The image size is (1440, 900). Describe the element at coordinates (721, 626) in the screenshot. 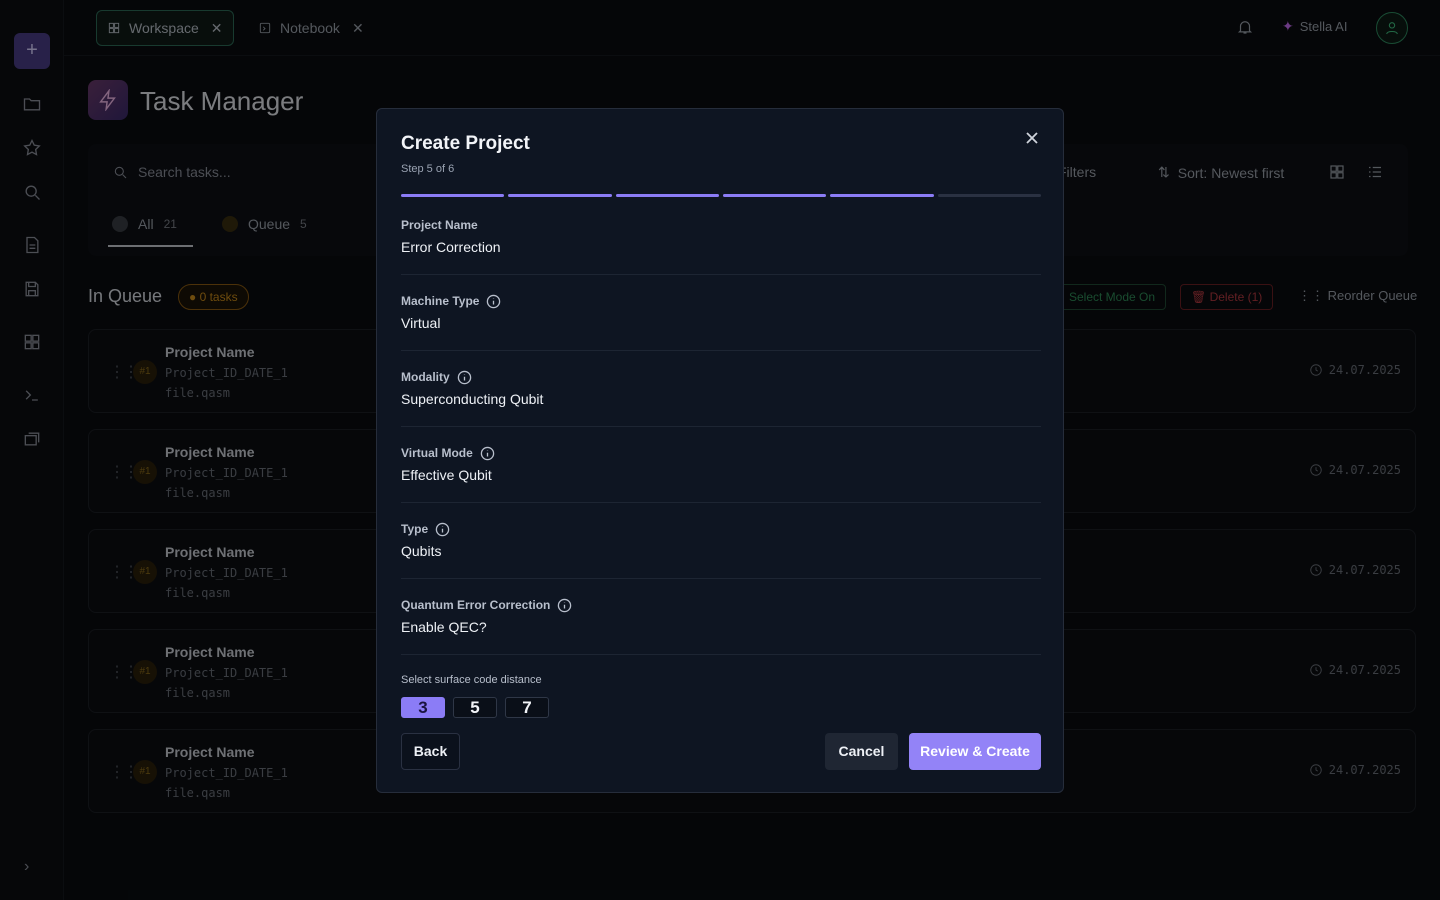

I see `summary-field: Quantum Error Correction Enable QEC?` at that location.